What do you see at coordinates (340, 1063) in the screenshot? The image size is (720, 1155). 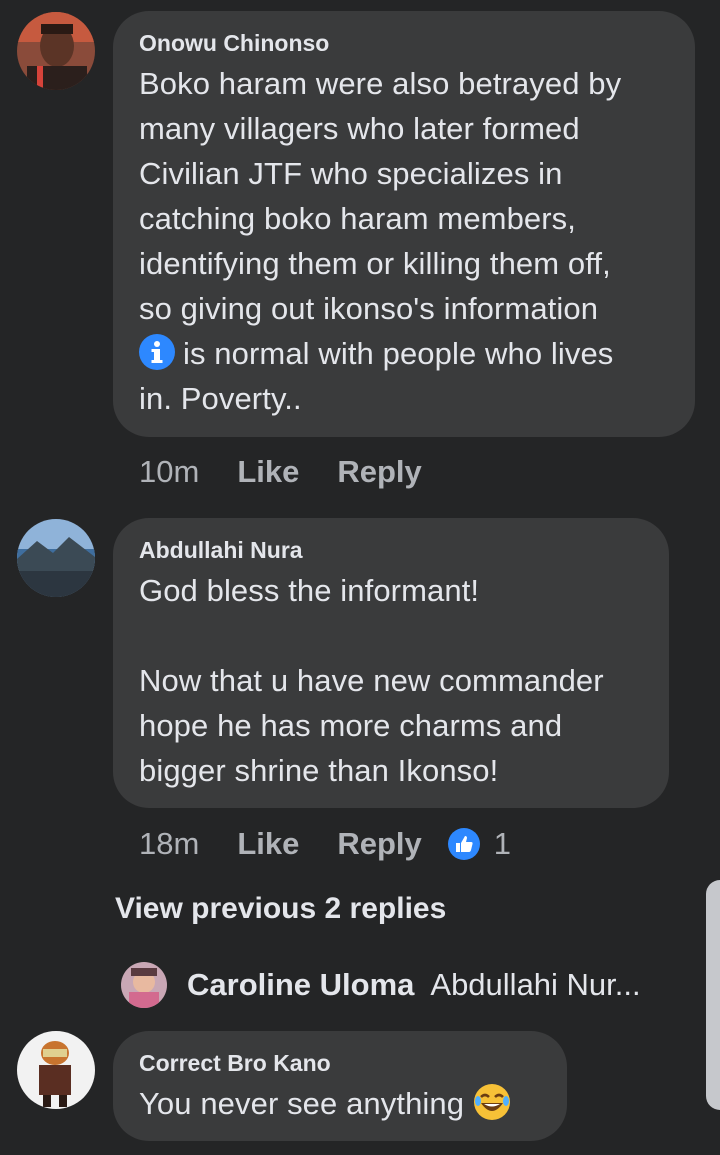 I see `comment-author: Correct Bro Kano` at bounding box center [340, 1063].